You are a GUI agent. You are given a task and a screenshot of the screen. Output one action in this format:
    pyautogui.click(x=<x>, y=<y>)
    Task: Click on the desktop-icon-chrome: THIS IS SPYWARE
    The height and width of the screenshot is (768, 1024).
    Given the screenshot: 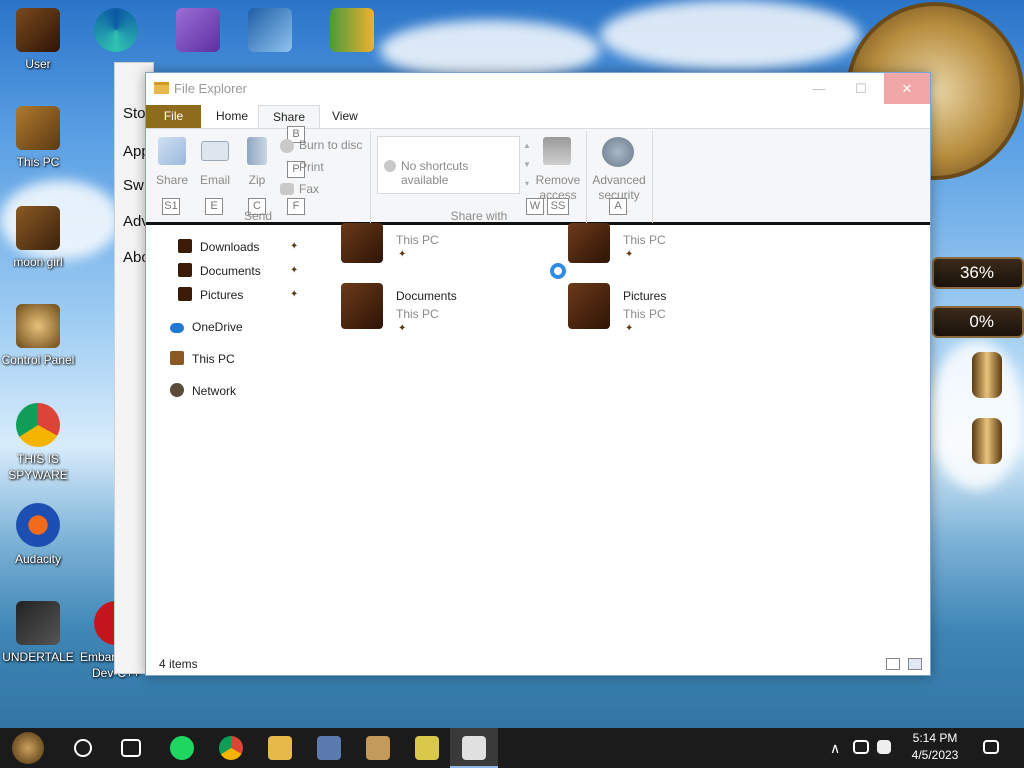 What is the action you would take?
    pyautogui.click(x=38, y=443)
    